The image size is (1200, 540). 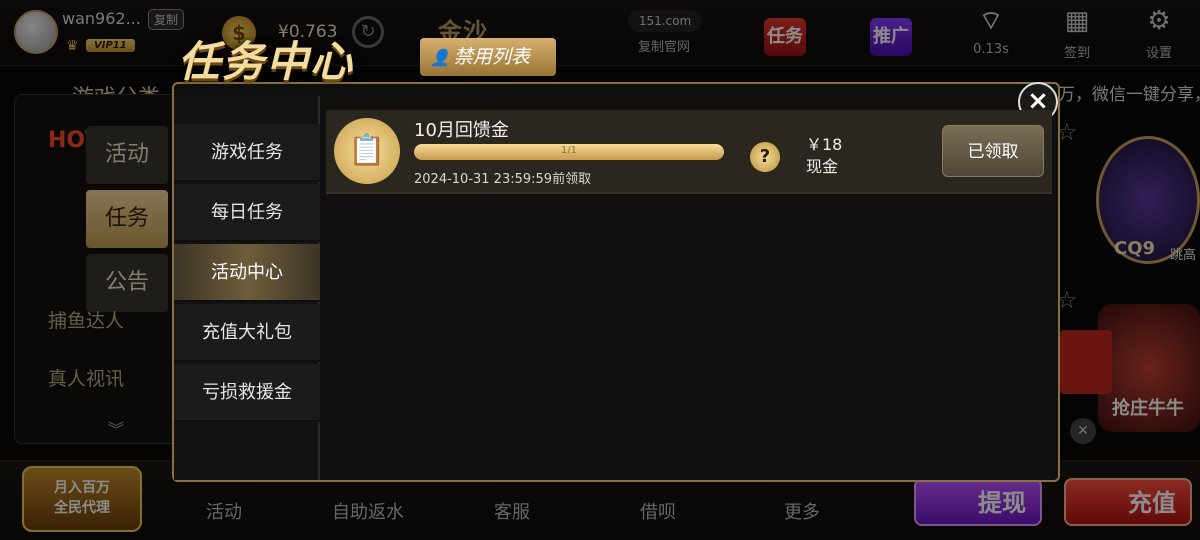 I want to click on banned-list-button: 👤 禁用列表, so click(x=488, y=57).